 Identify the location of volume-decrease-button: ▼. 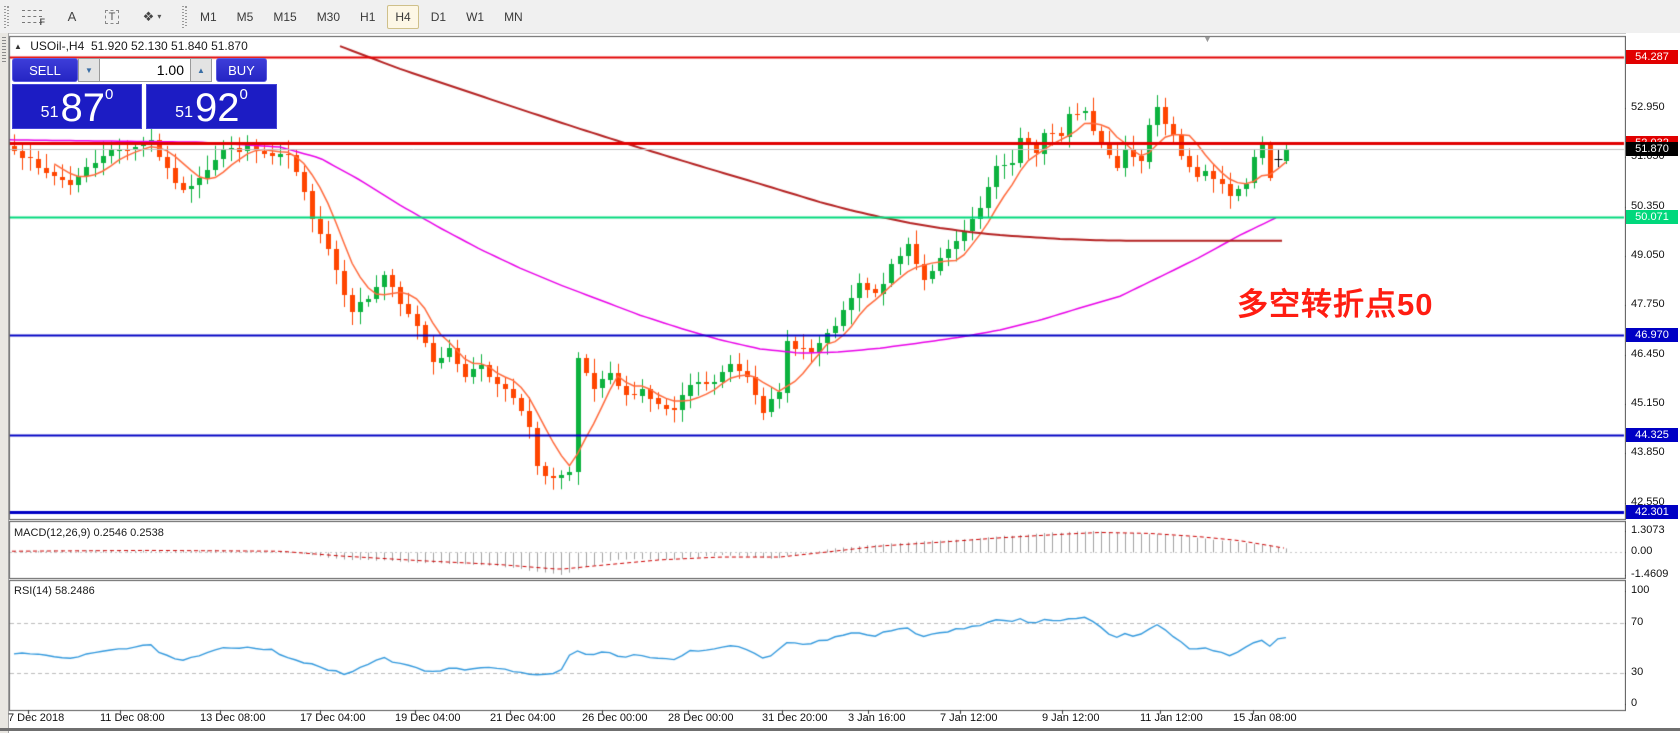
(89, 70).